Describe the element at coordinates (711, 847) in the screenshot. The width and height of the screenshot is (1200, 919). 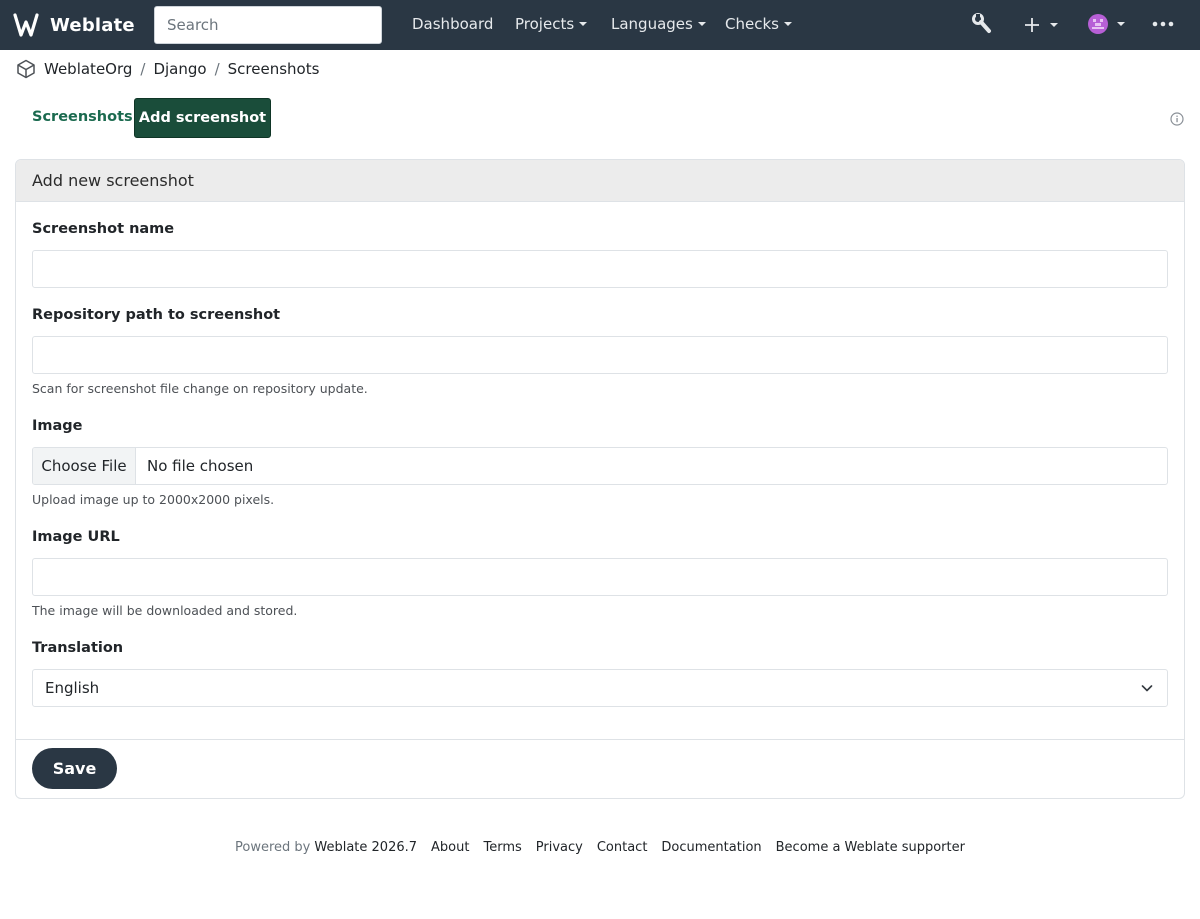
I see `footer-documentation-link: Documentation` at that location.